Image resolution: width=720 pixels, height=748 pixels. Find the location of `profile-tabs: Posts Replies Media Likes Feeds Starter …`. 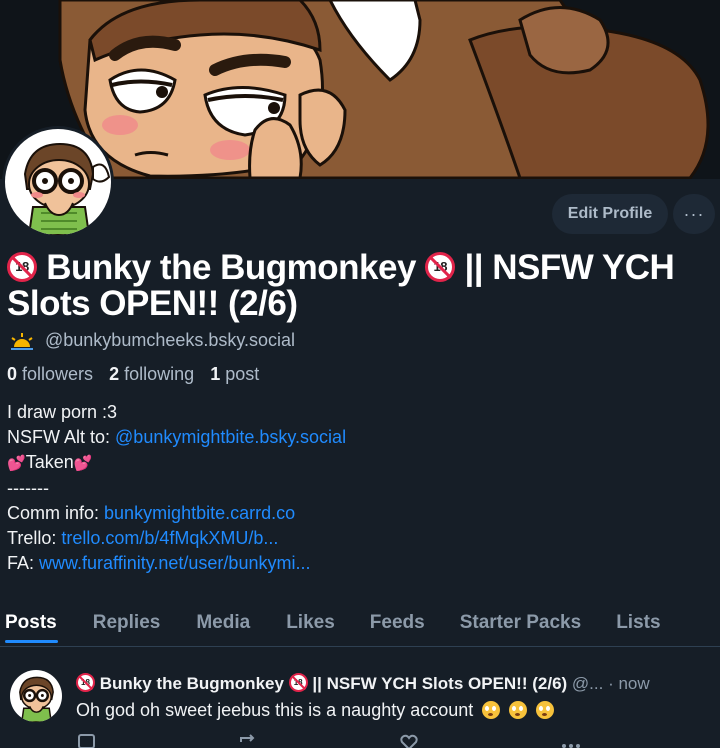

profile-tabs: Posts Replies Media Likes Feeds Starter … is located at coordinates (360, 625).